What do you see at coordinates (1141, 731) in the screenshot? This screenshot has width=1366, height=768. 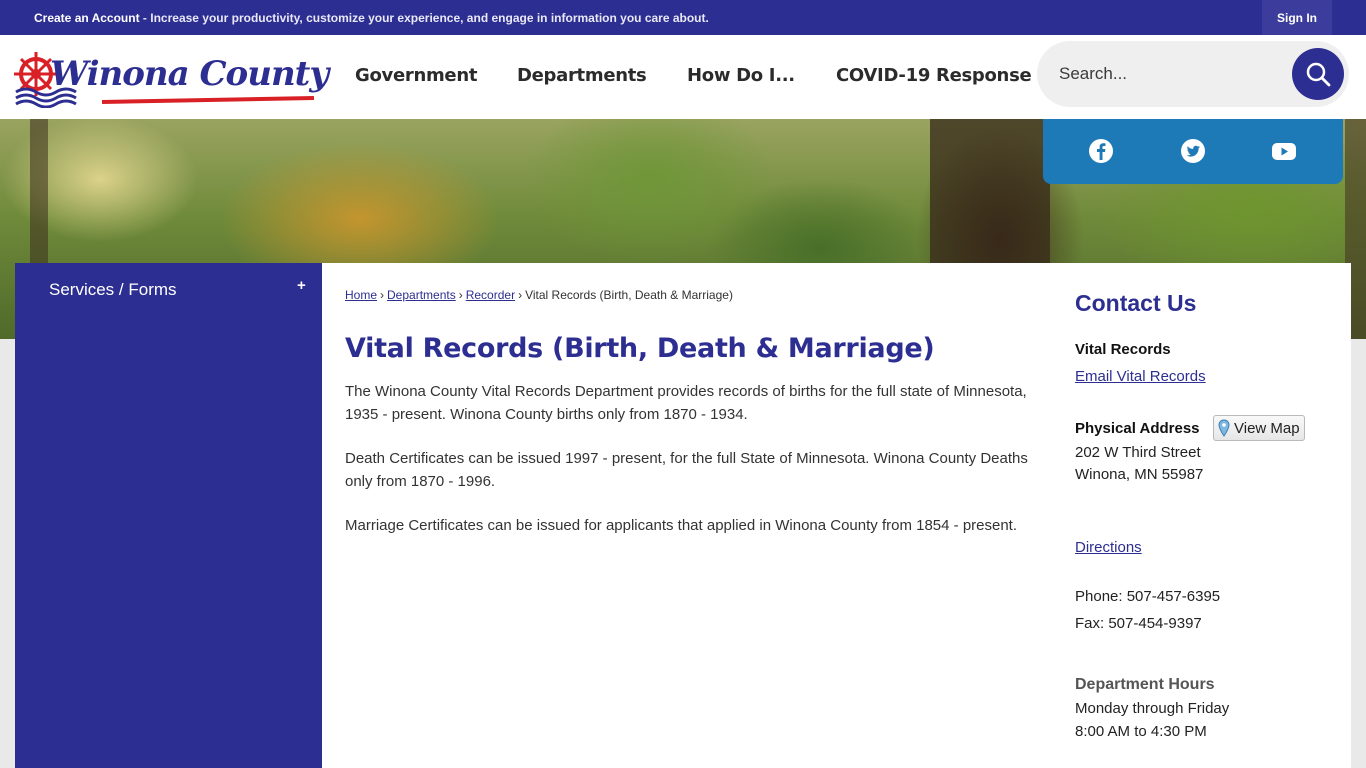 I see `hours-time: 8:00 AM to 4:30 PM` at bounding box center [1141, 731].